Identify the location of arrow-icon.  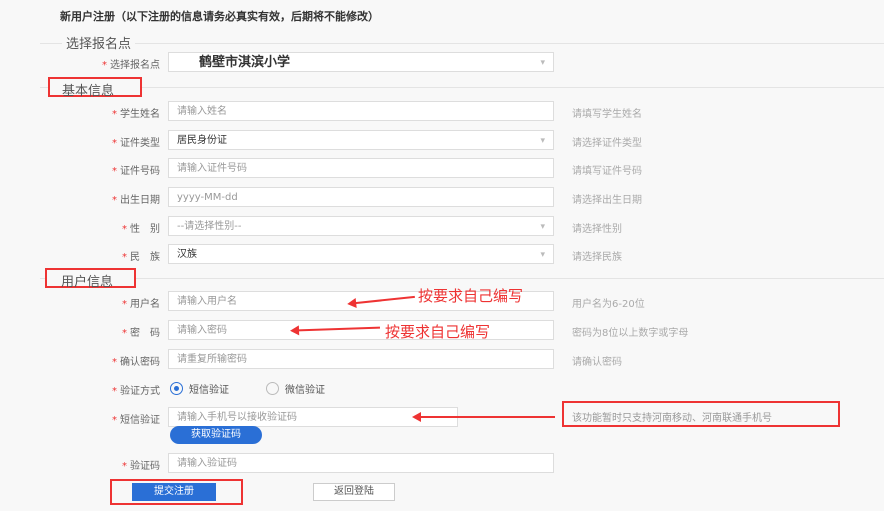
(483, 417).